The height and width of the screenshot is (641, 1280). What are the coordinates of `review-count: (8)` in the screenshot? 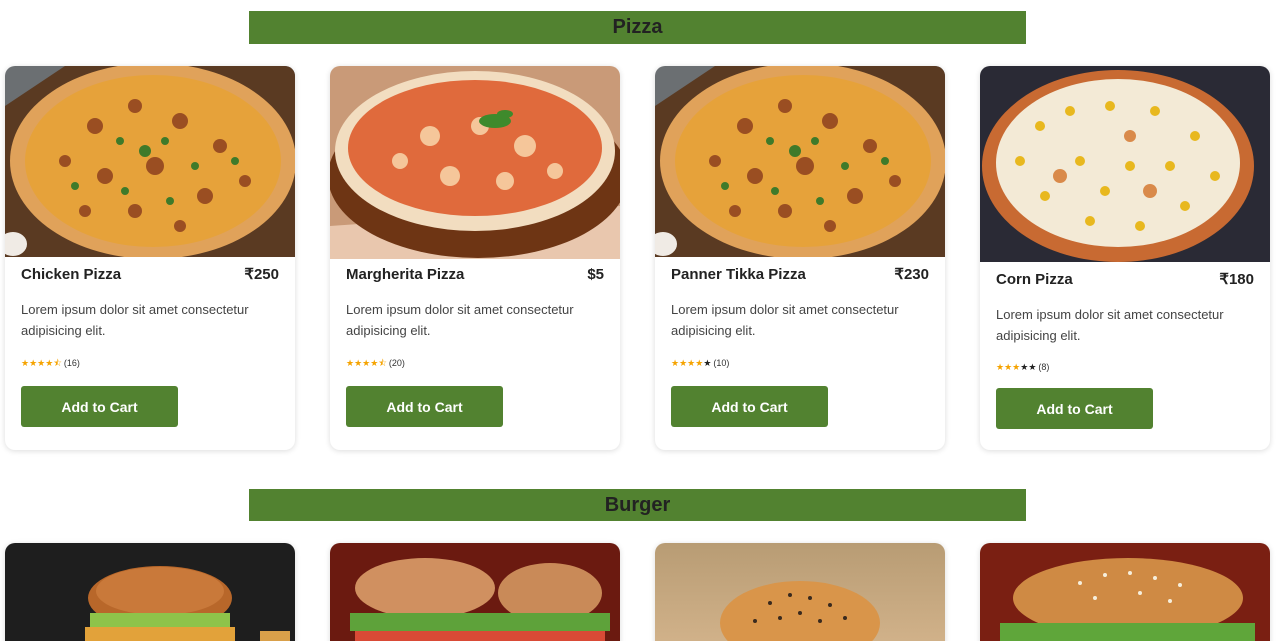 It's located at (1044, 367).